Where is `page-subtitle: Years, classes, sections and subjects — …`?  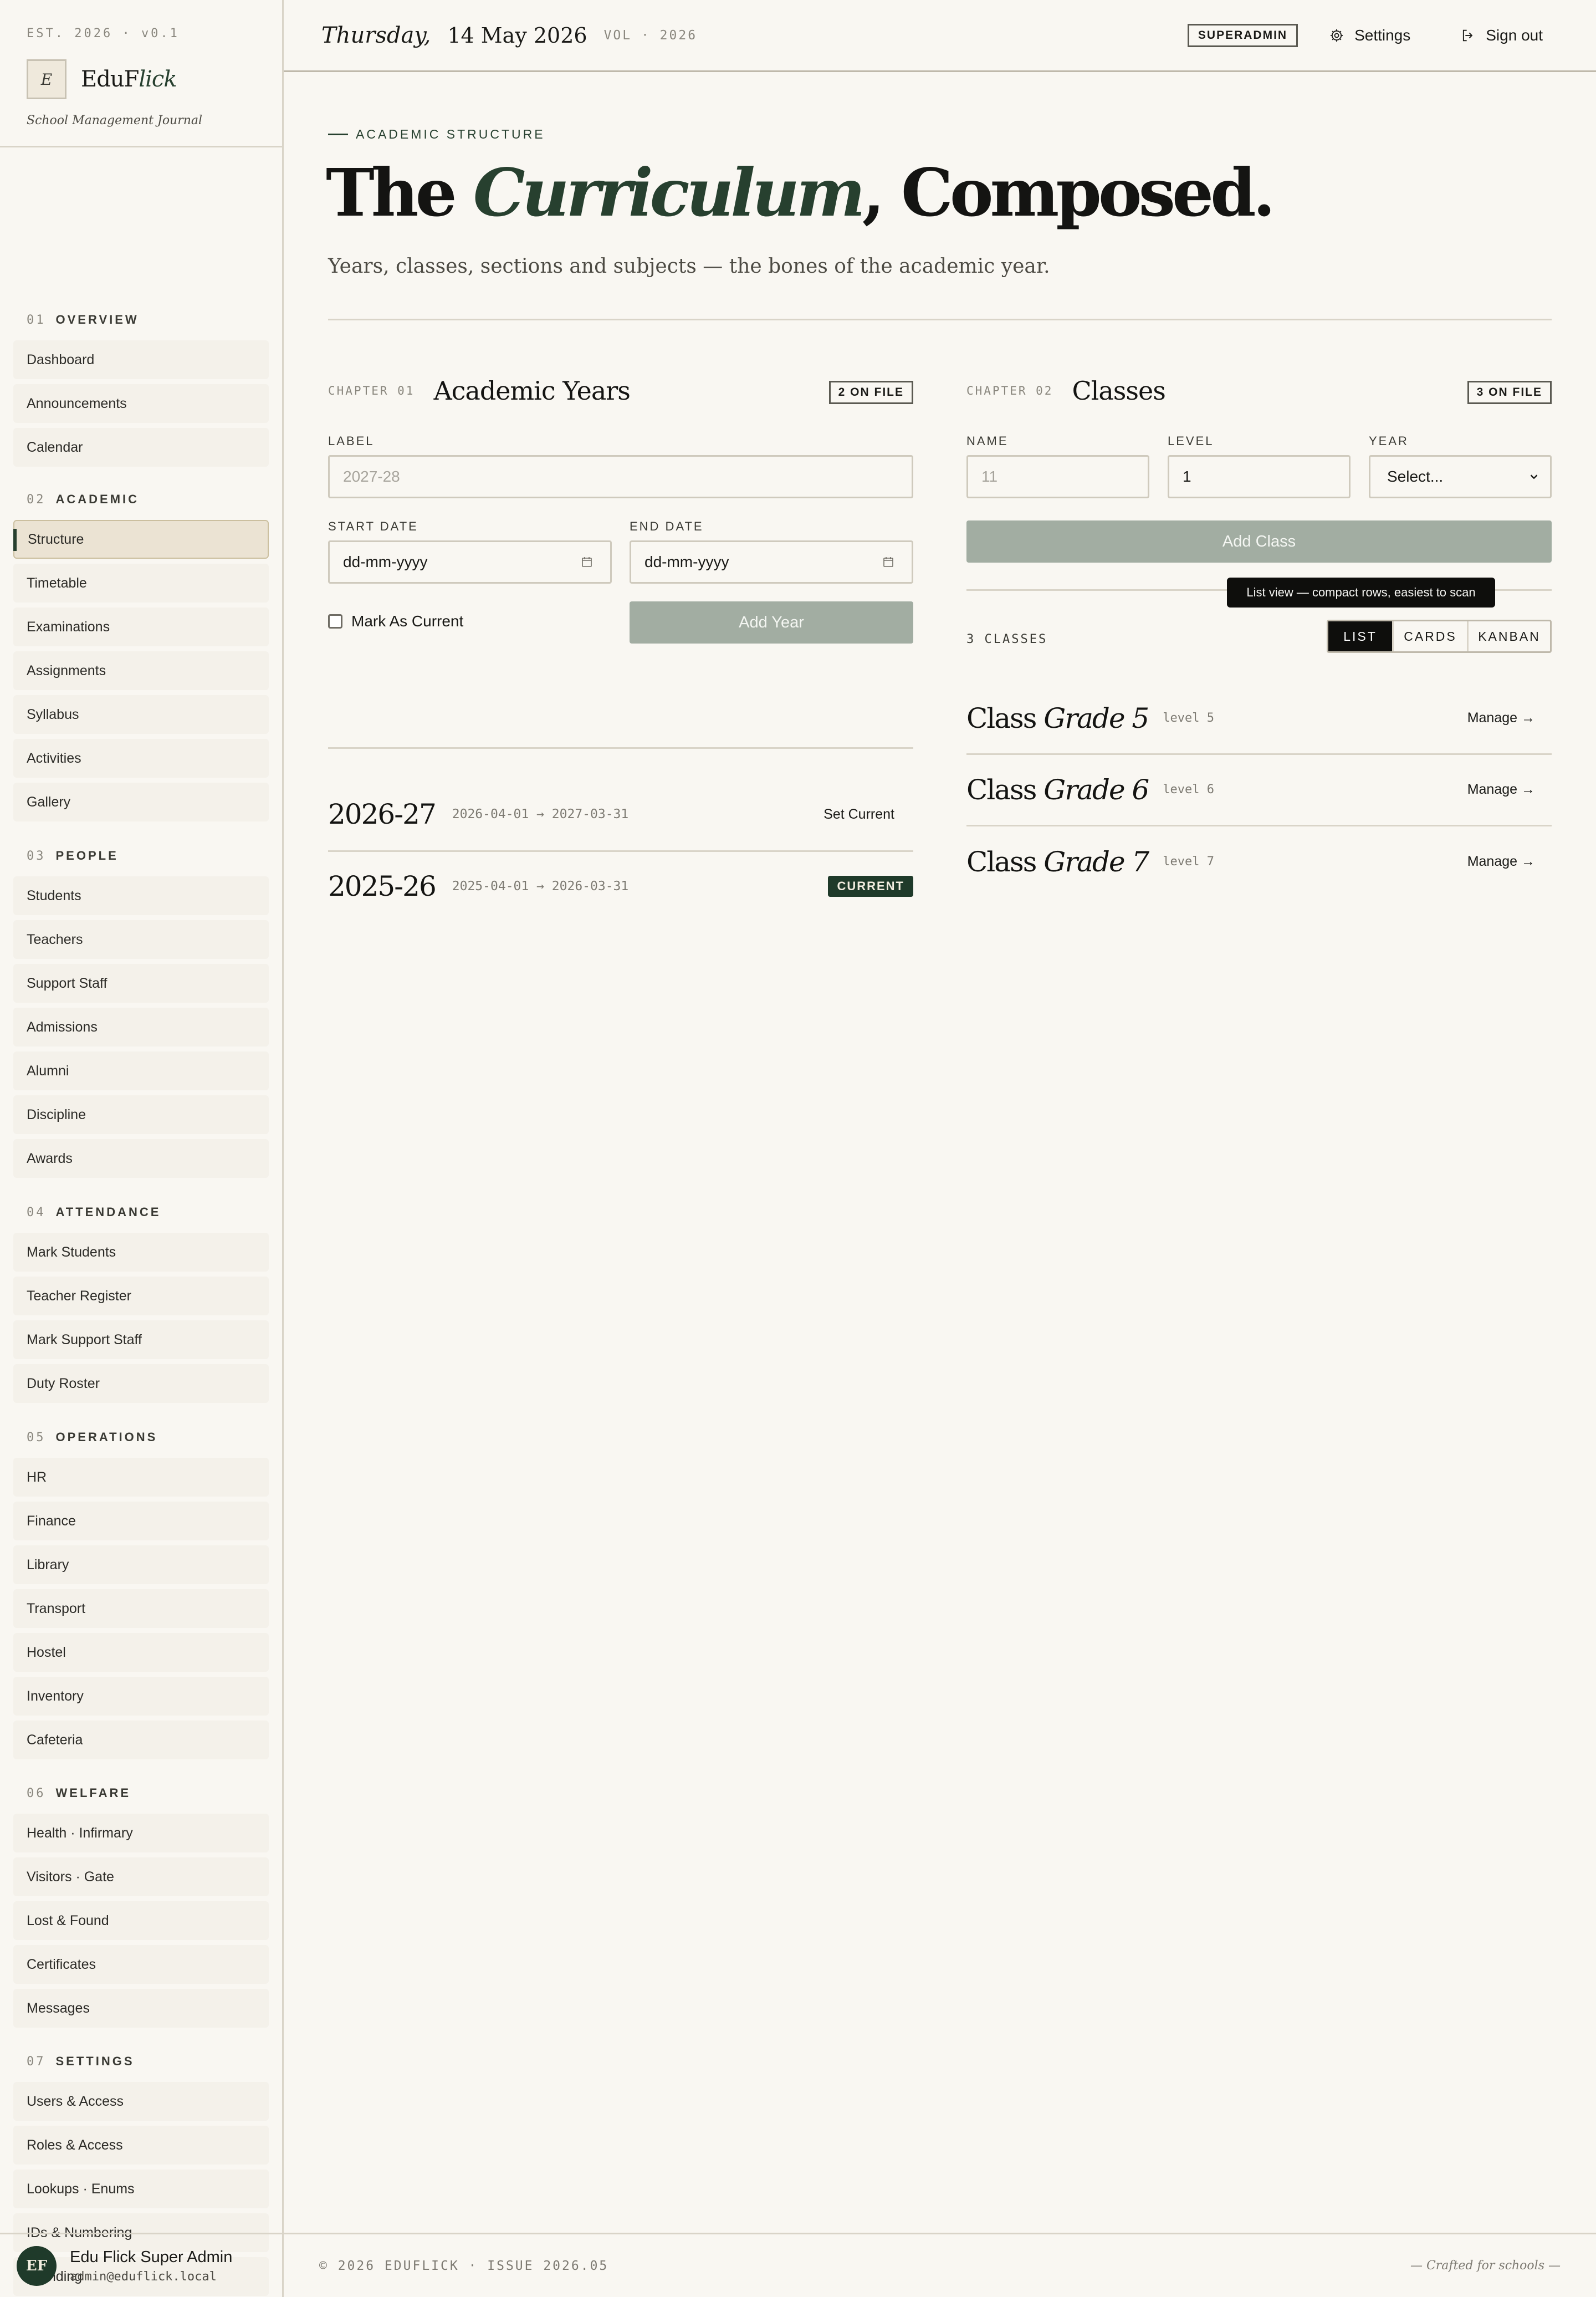
page-subtitle: Years, classes, sections and subjects — … is located at coordinates (689, 267).